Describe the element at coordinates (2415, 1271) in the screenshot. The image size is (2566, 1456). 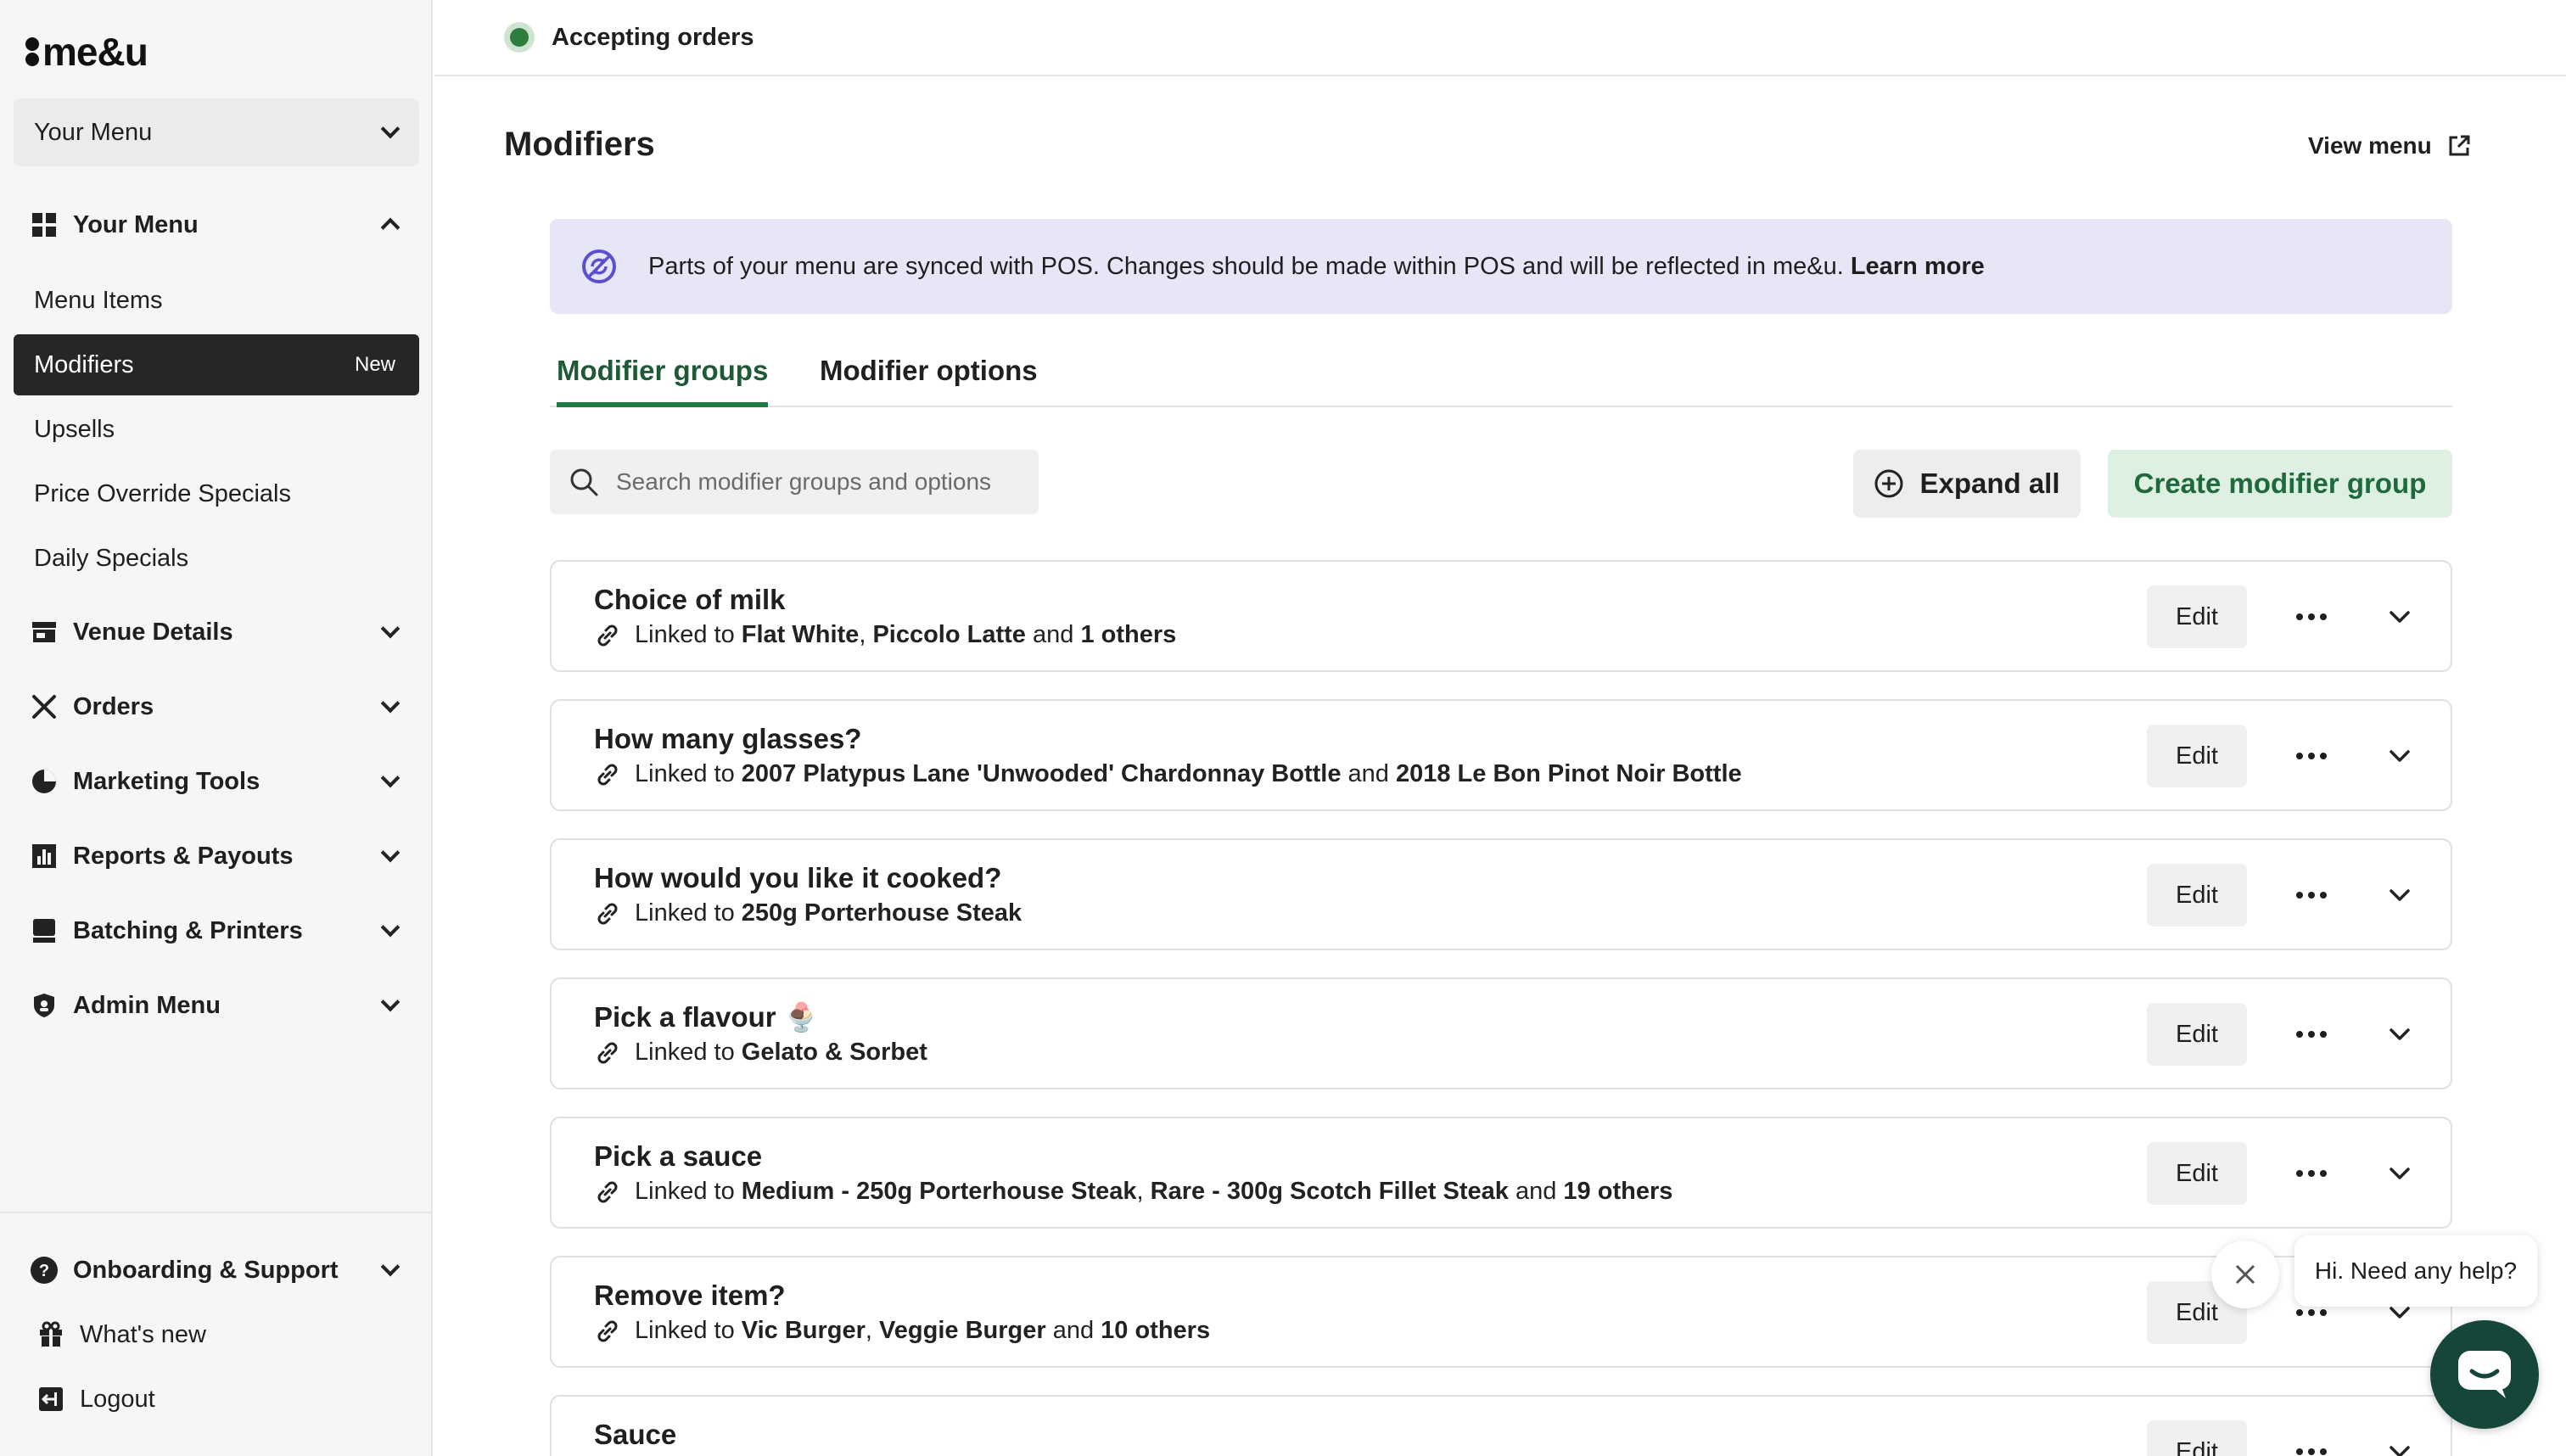
I see `chat-prompt-bubble: Hi. Need any help?` at that location.